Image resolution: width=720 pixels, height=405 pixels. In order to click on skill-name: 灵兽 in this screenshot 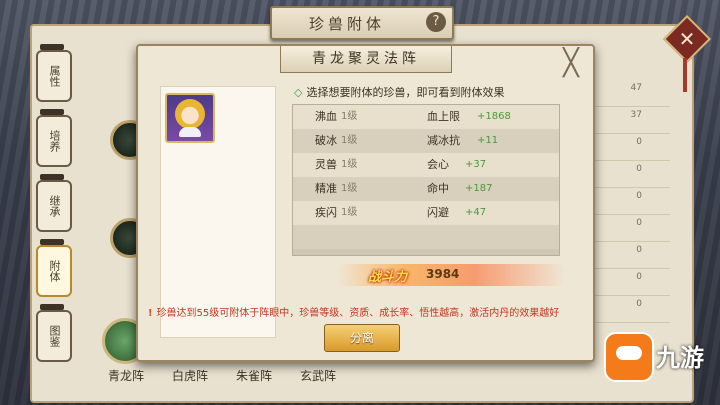, I will do `click(326, 164)`.